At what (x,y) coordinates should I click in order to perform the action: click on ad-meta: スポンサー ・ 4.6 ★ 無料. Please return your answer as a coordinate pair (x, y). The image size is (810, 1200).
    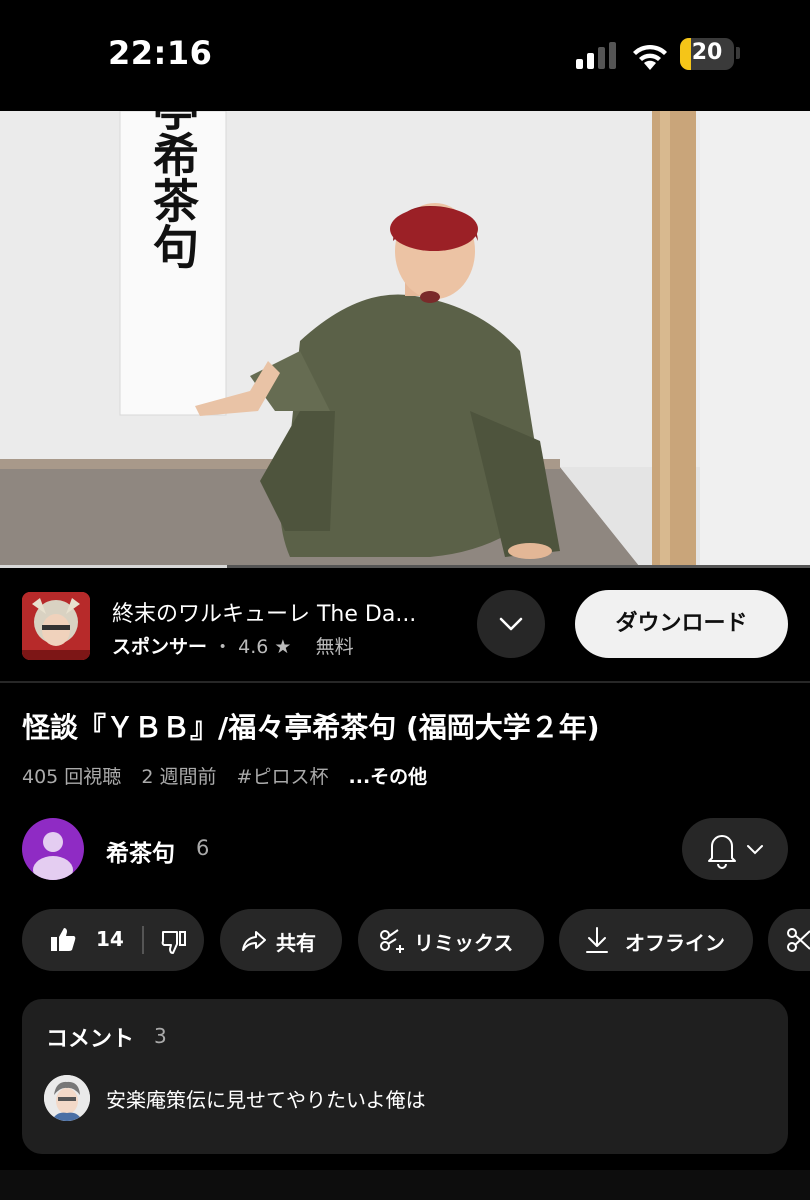
    Looking at the image, I should click on (233, 645).